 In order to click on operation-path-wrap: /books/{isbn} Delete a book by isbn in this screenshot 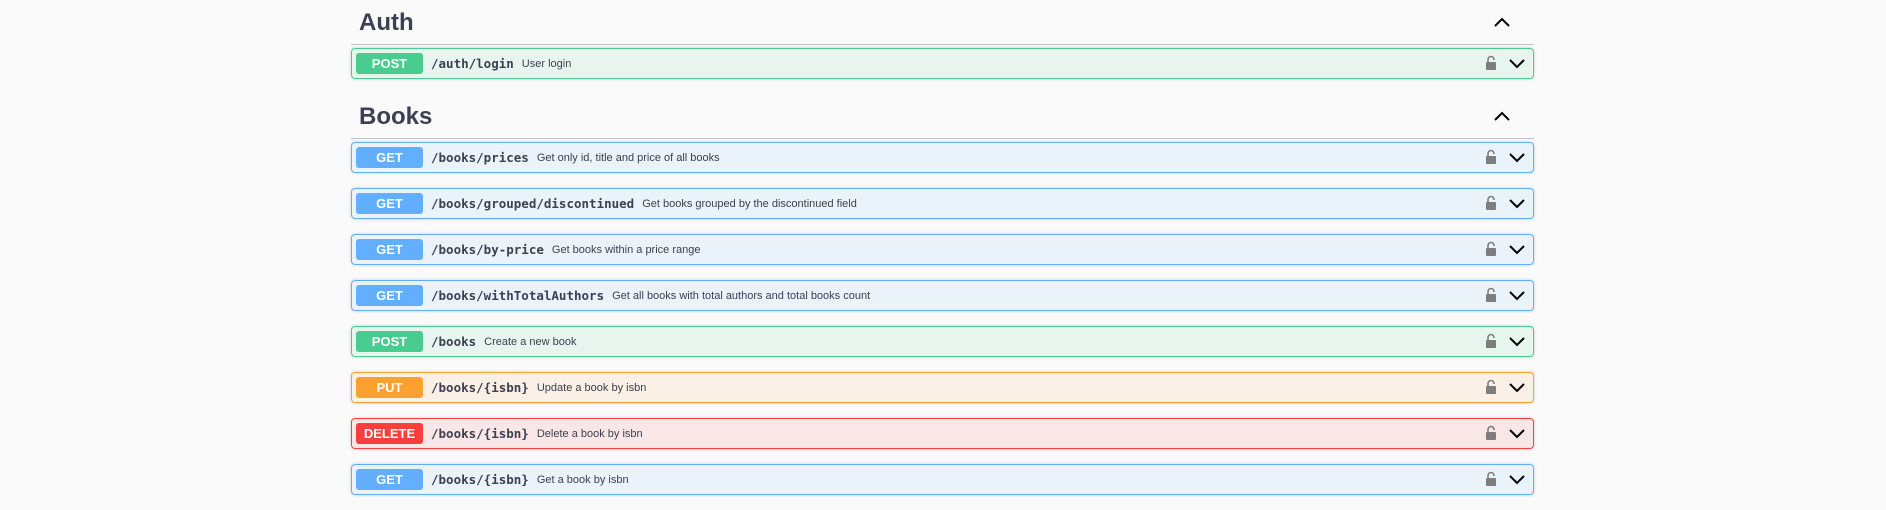, I will do `click(537, 433)`.